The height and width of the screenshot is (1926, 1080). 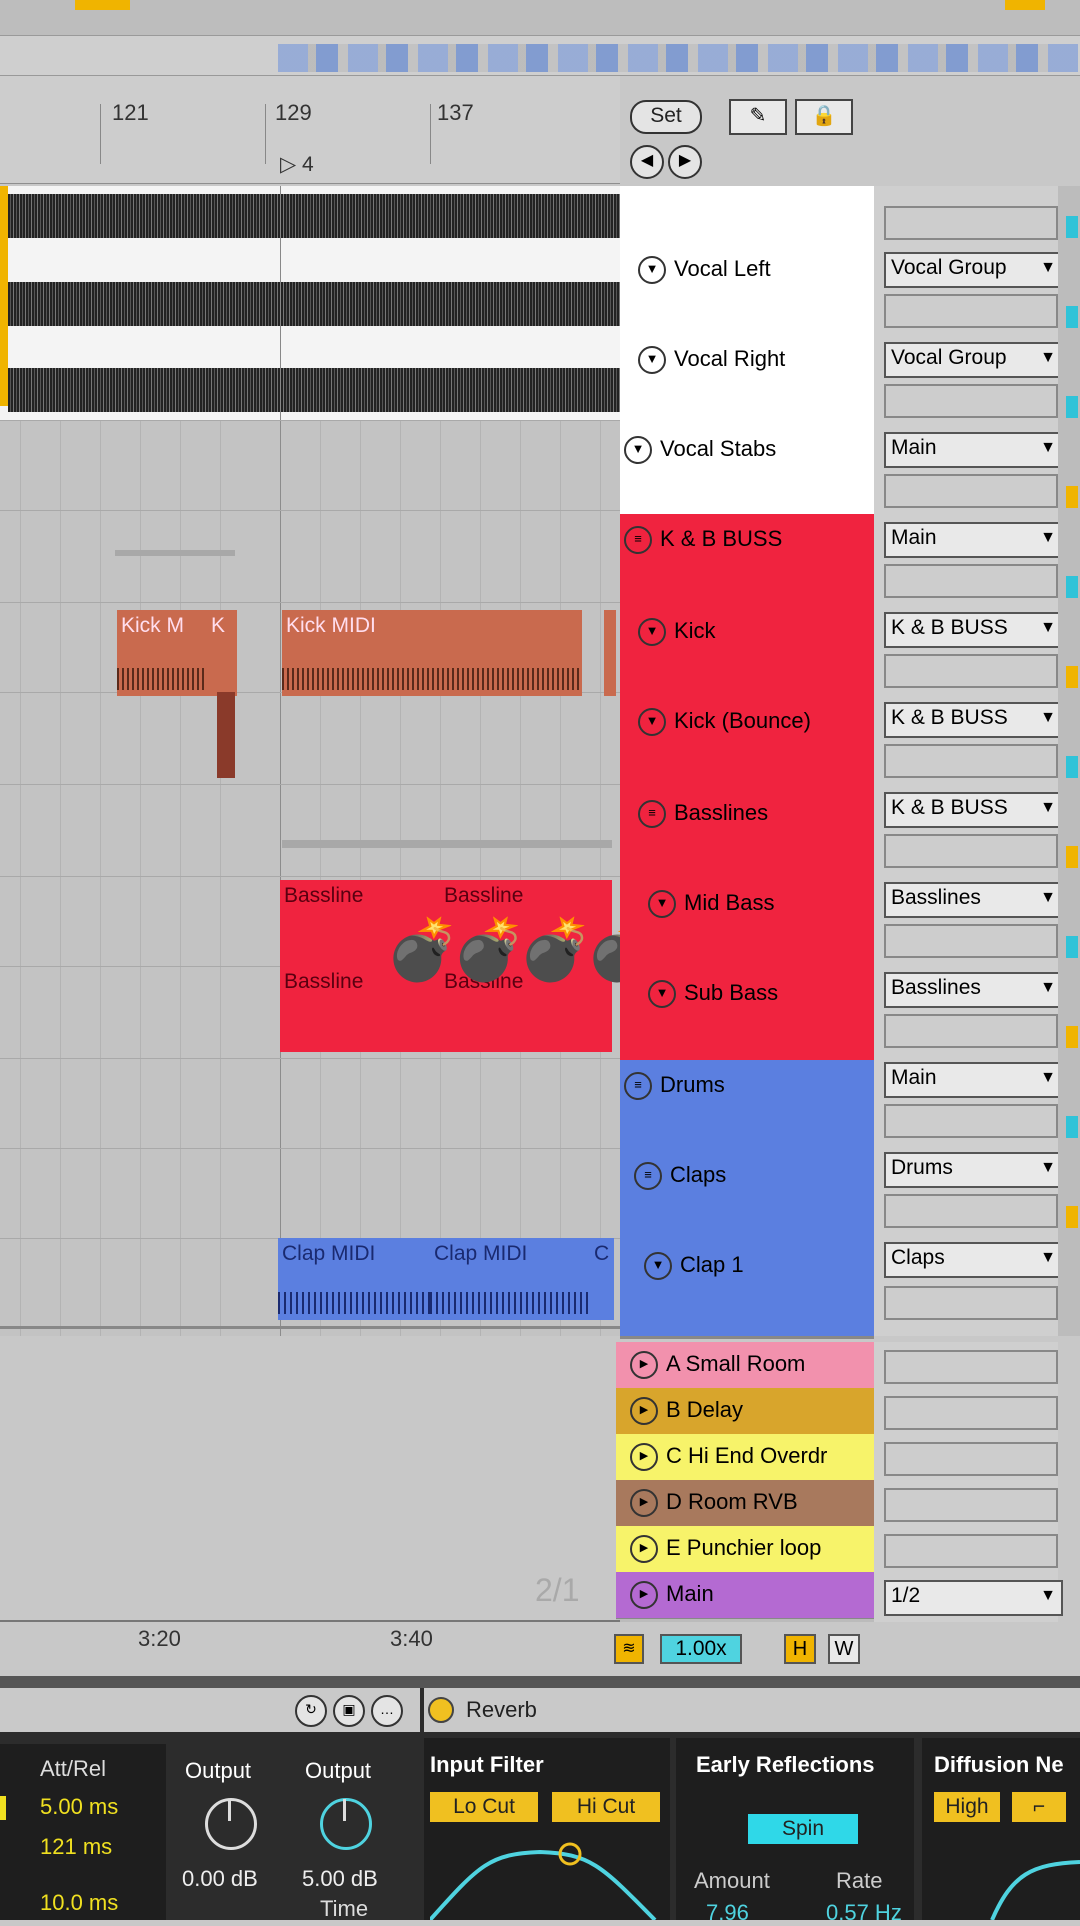 I want to click on track-header: ▼ Mid Bass, so click(x=747, y=924).